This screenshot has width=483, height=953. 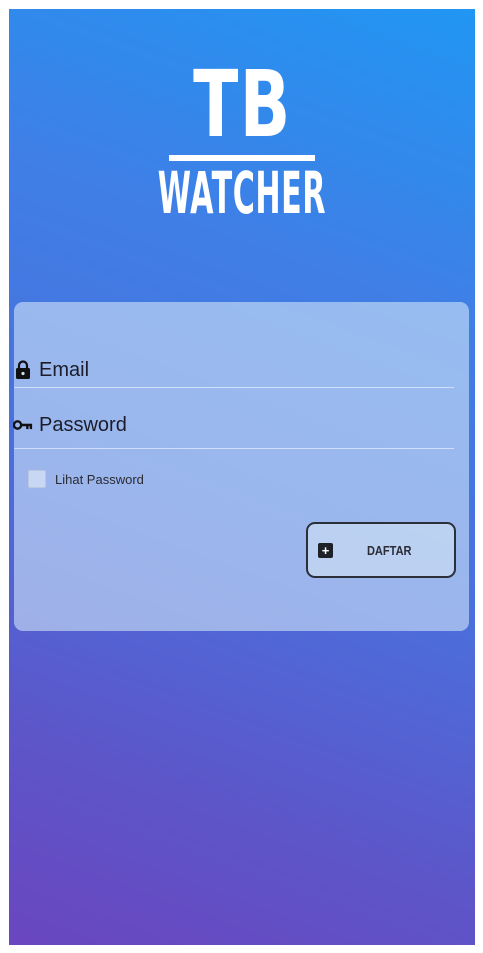 I want to click on show-password-checkbox, so click(x=37, y=479).